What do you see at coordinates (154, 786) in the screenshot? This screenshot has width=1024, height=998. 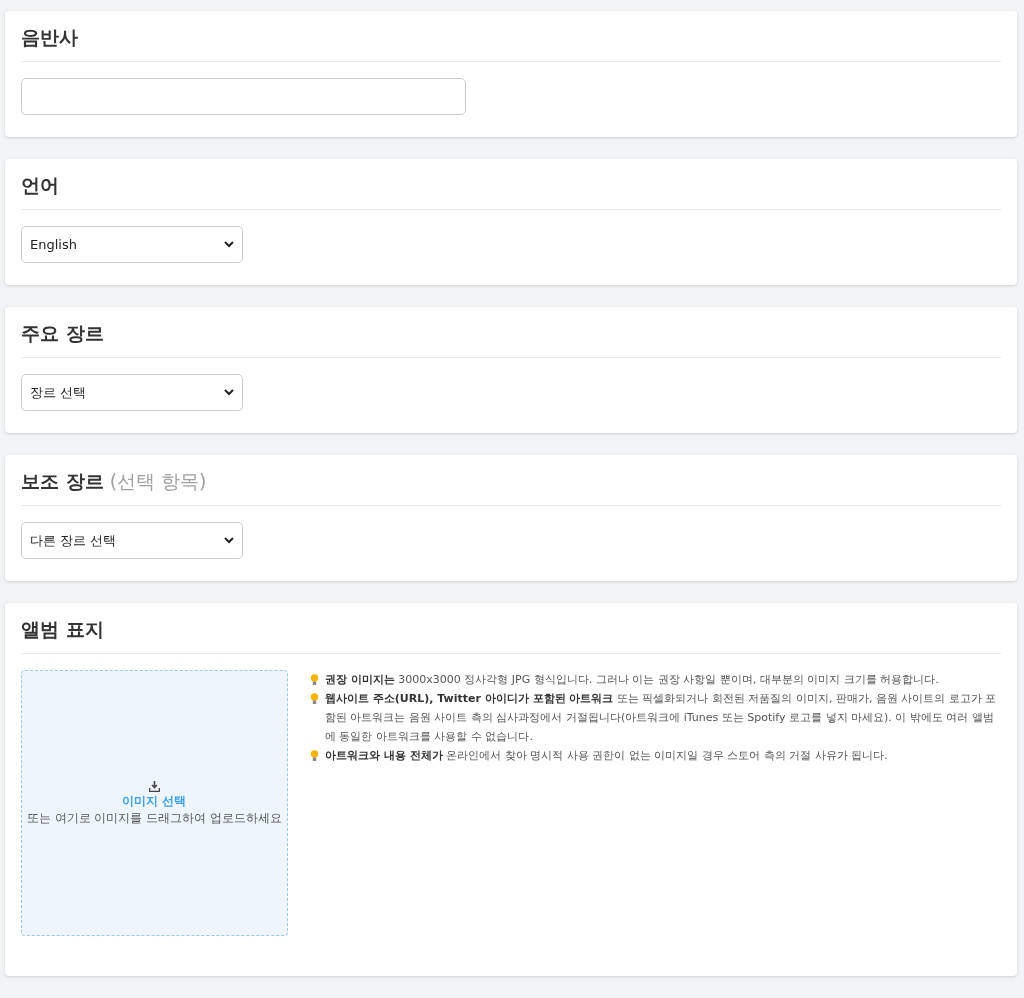 I see `download-icon` at bounding box center [154, 786].